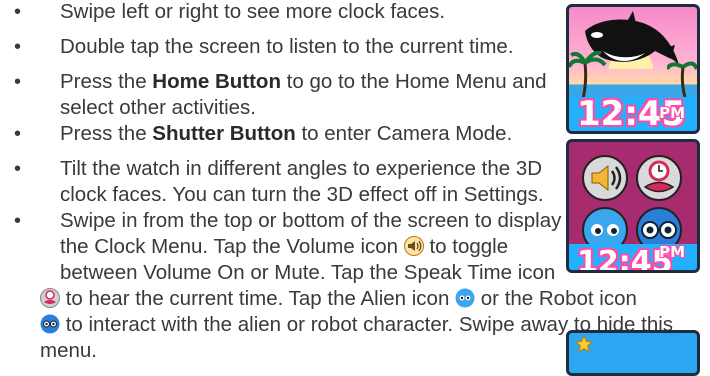  Describe the element at coordinates (633, 206) in the screenshot. I see `clock-face-menu-thumbnail: 12:45 PM` at that location.